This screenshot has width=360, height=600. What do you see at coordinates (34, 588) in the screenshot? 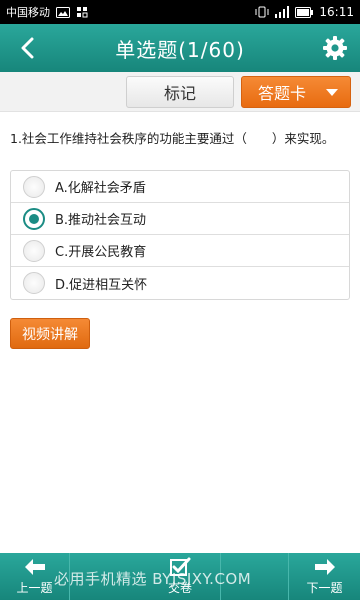
I see `previous-label: 上一题` at bounding box center [34, 588].